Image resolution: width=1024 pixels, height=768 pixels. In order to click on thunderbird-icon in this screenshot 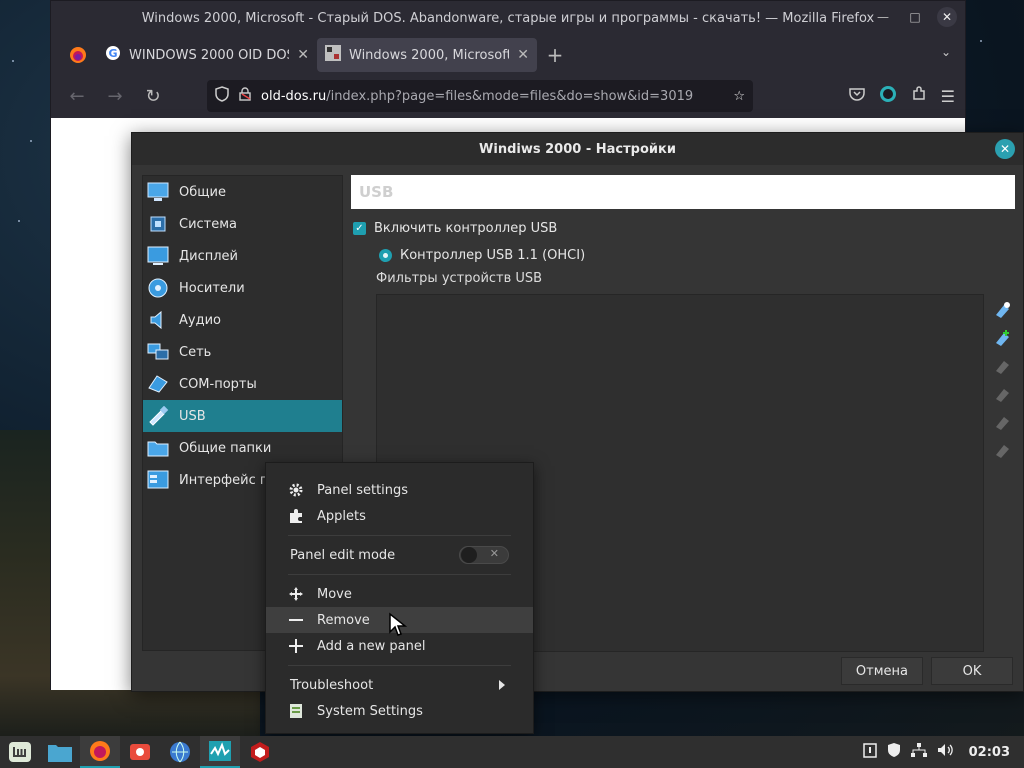, I will do `click(140, 752)`.